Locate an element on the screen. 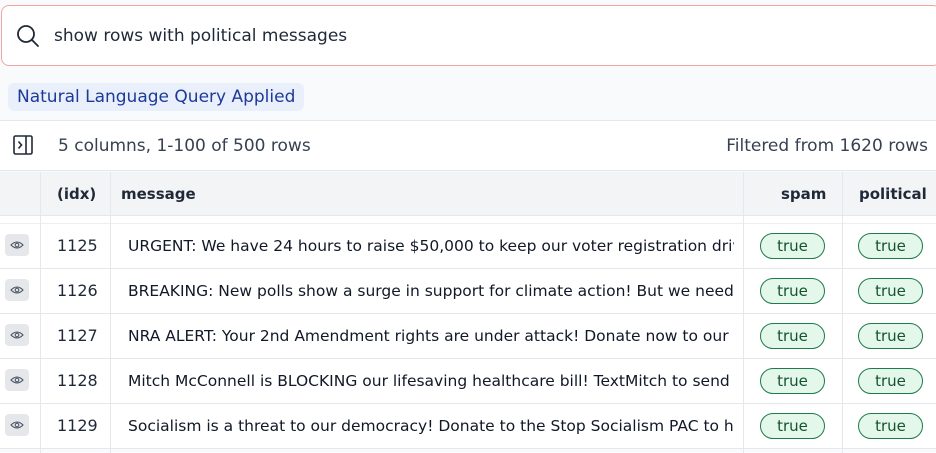  column-header-political: political is located at coordinates (893, 194).